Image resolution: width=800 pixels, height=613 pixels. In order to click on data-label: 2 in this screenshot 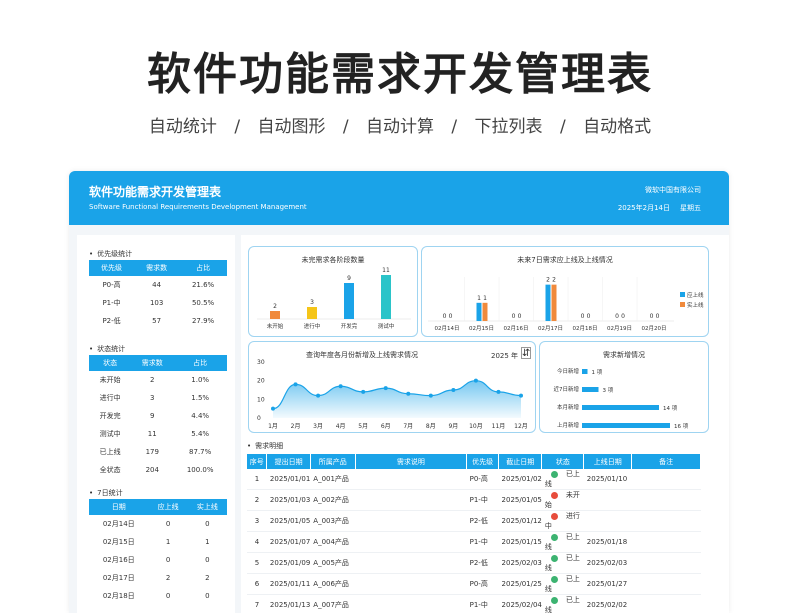, I will do `click(554, 280)`.